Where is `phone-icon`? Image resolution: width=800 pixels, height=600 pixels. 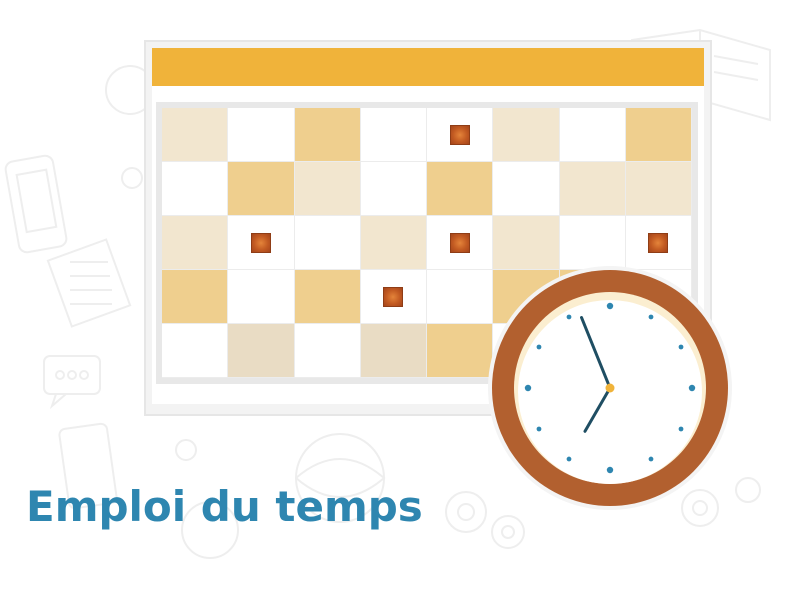
phone-icon is located at coordinates (36, 204).